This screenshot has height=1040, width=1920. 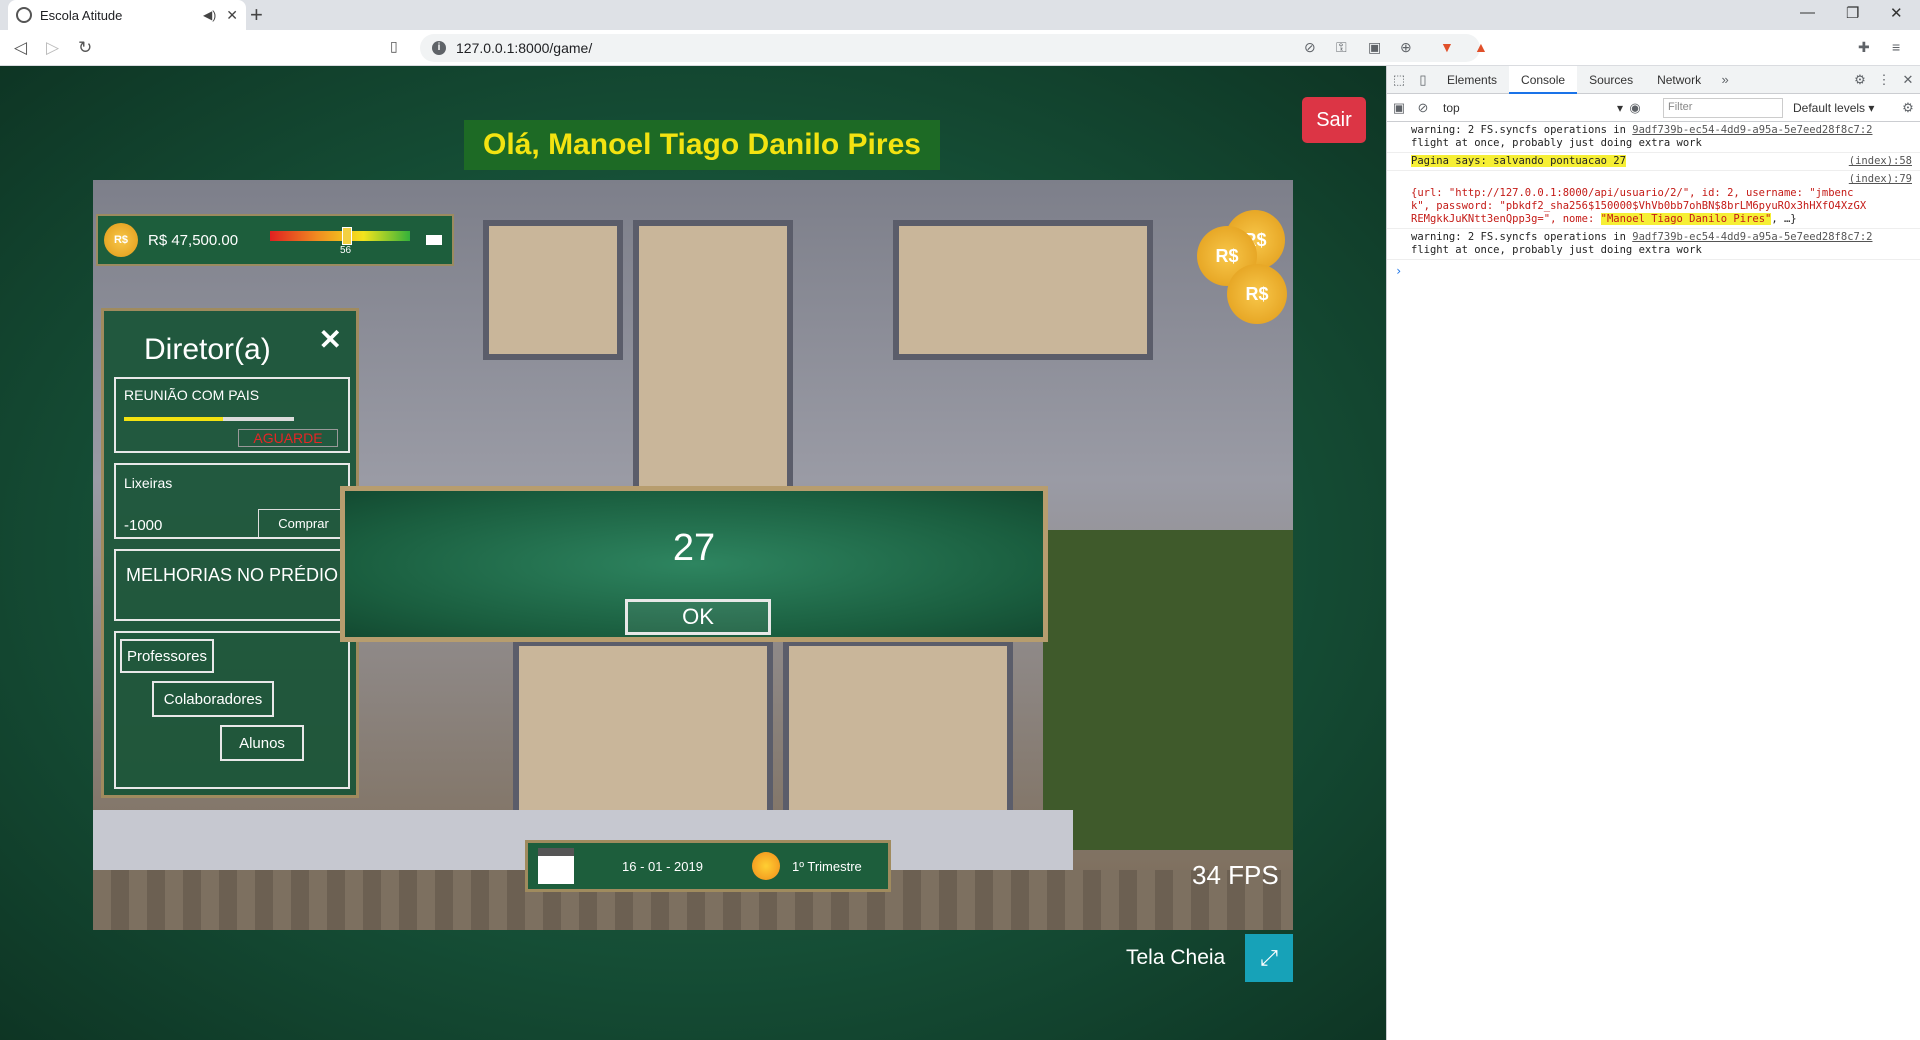 What do you see at coordinates (1406, 47) in the screenshot?
I see `zoom-icon: ⊕` at bounding box center [1406, 47].